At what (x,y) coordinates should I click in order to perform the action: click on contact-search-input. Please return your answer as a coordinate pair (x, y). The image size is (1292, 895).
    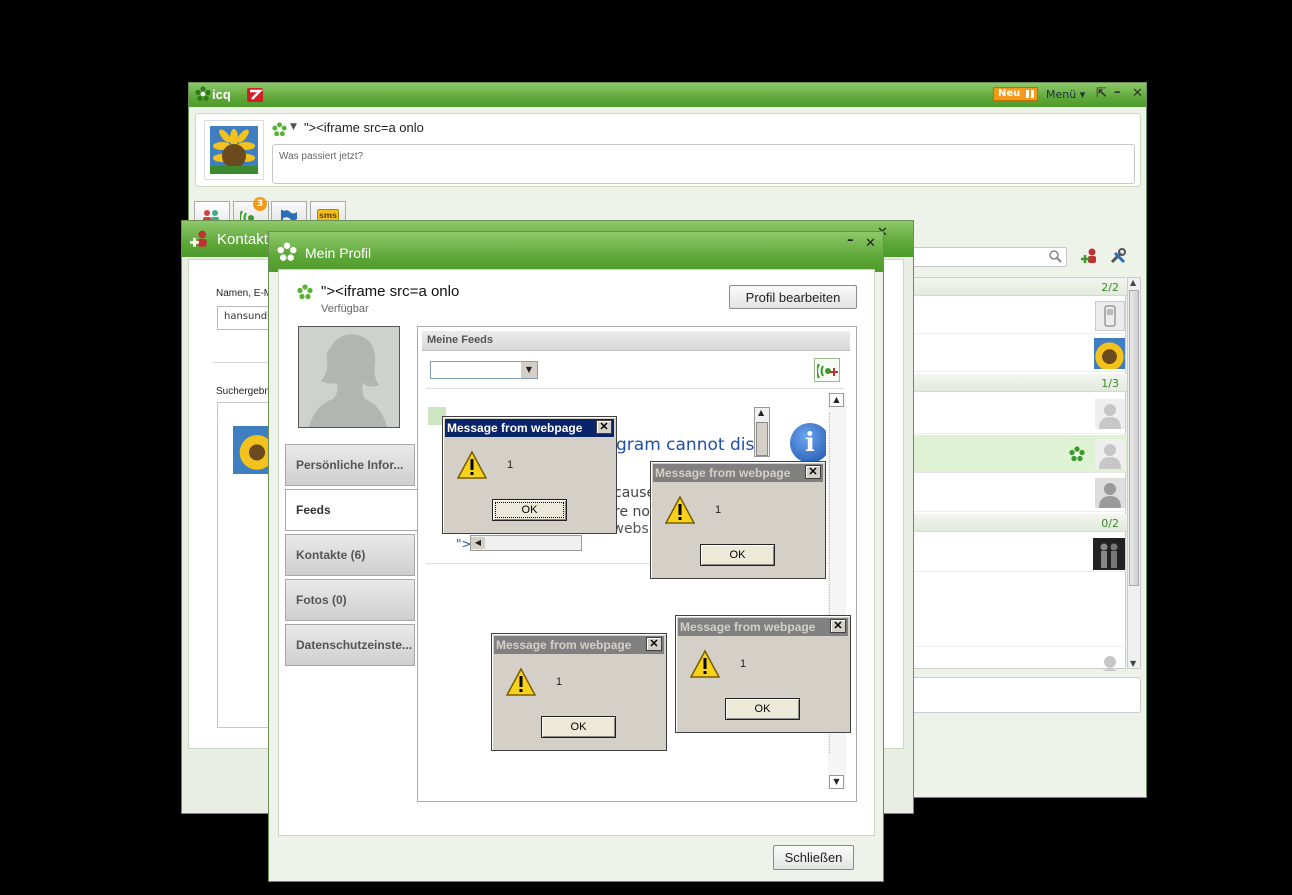
    Looking at the image, I should click on (978, 257).